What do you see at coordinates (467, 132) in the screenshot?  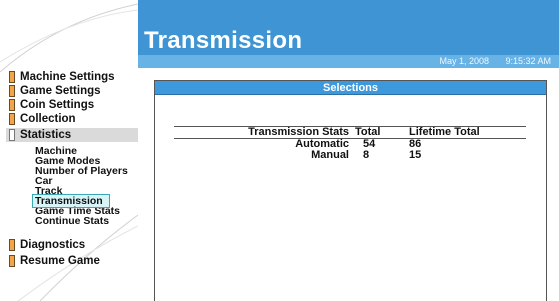 I see `column-header: Lifetime Total` at bounding box center [467, 132].